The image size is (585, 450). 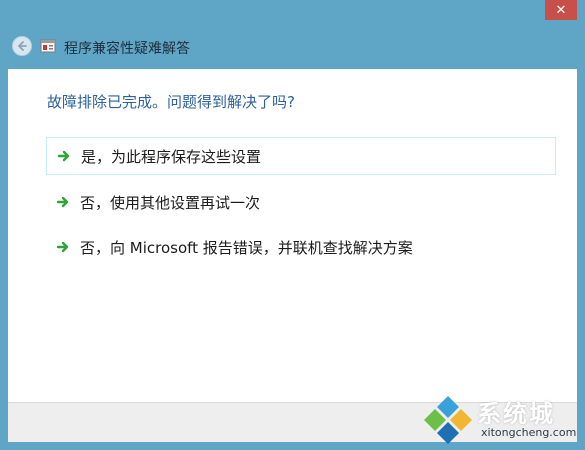 What do you see at coordinates (448, 420) in the screenshot?
I see `watermark-logo-icon` at bounding box center [448, 420].